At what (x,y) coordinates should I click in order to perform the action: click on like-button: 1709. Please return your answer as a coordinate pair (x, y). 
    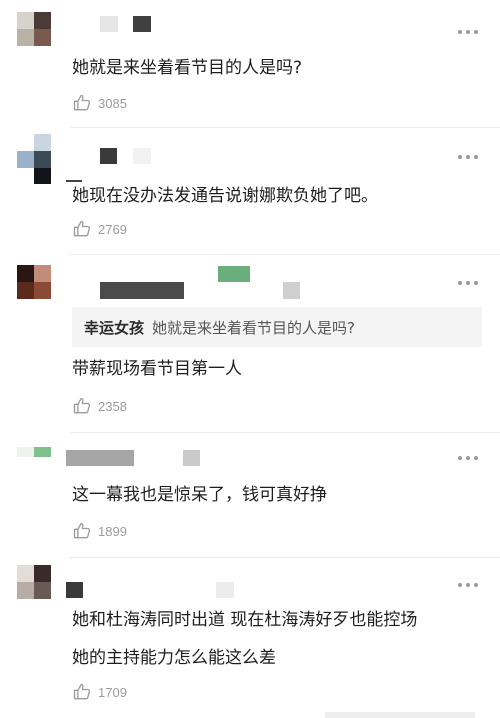
    Looking at the image, I should click on (99, 692).